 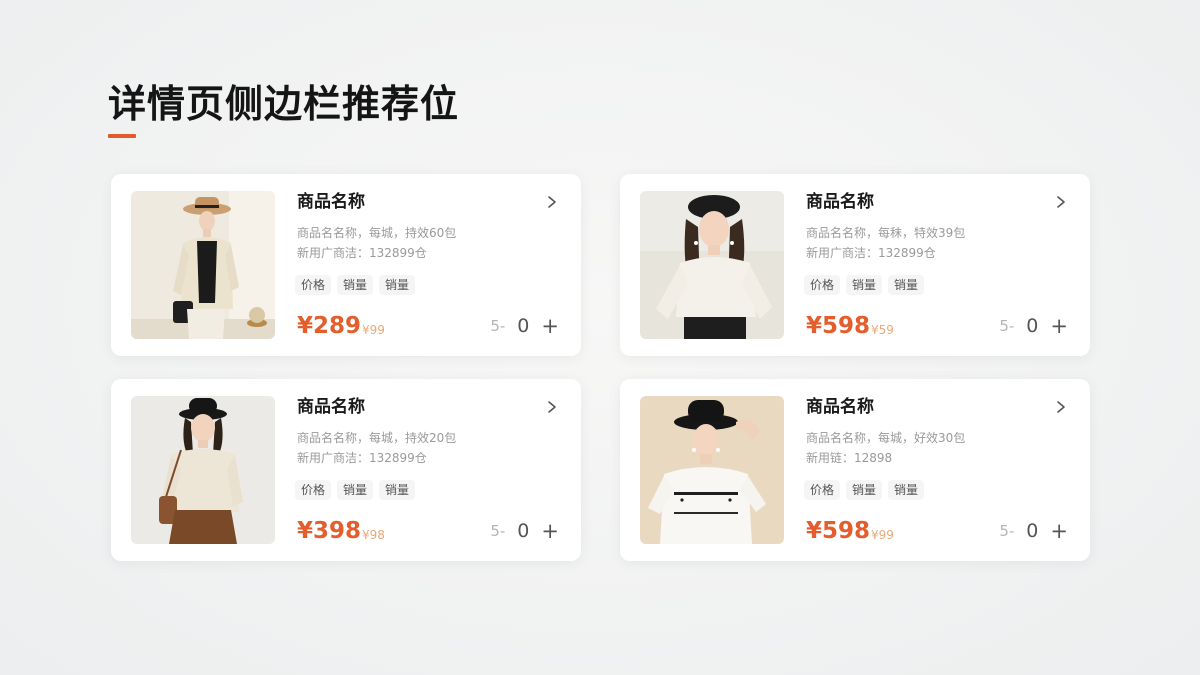 What do you see at coordinates (377, 233) in the screenshot?
I see `product-description: 商品名名称，每城，持效60包` at bounding box center [377, 233].